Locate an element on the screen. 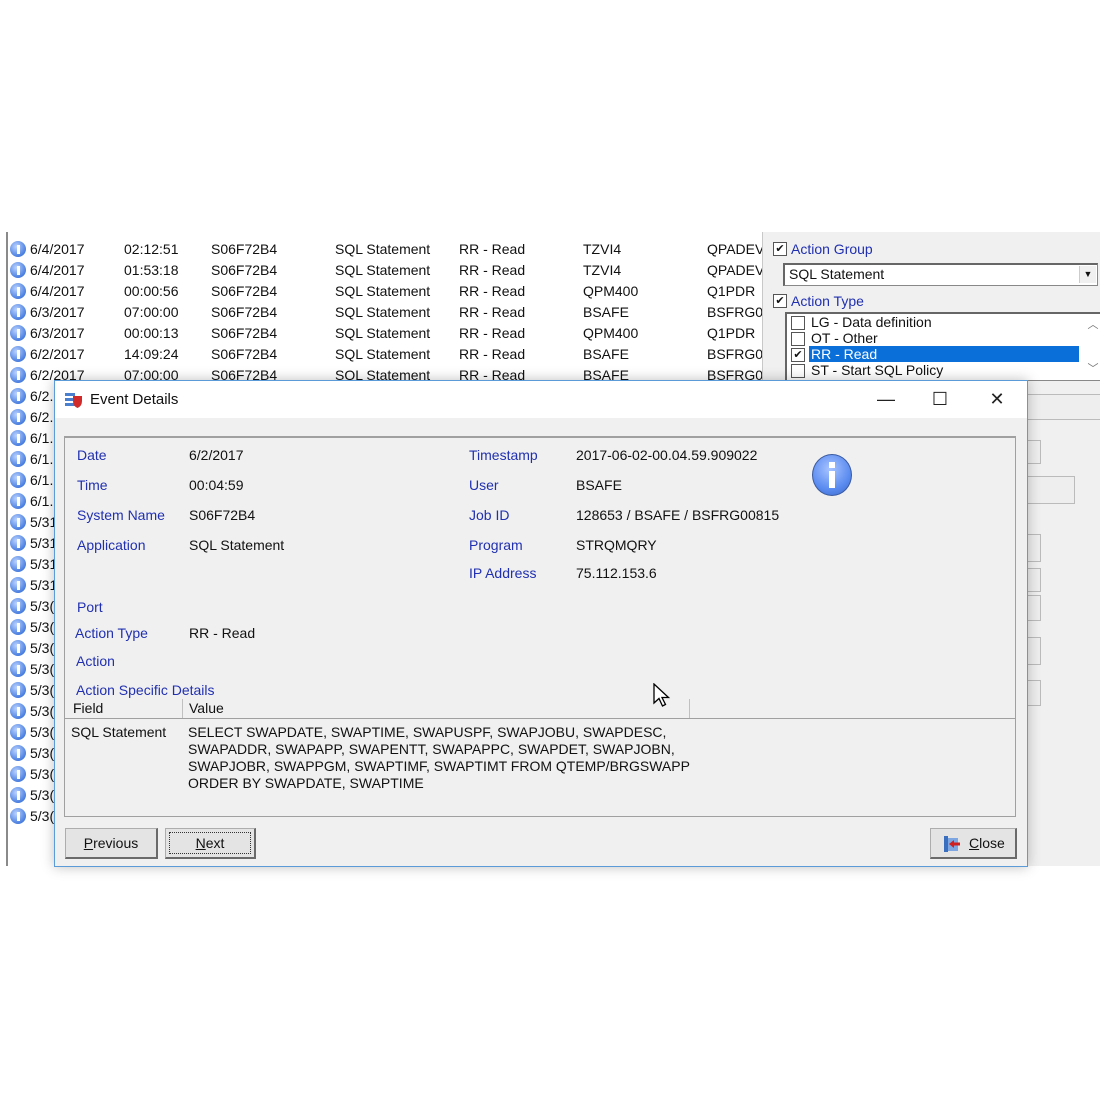 The width and height of the screenshot is (1100, 1100). cell-user: QPM400 is located at coordinates (611, 291).